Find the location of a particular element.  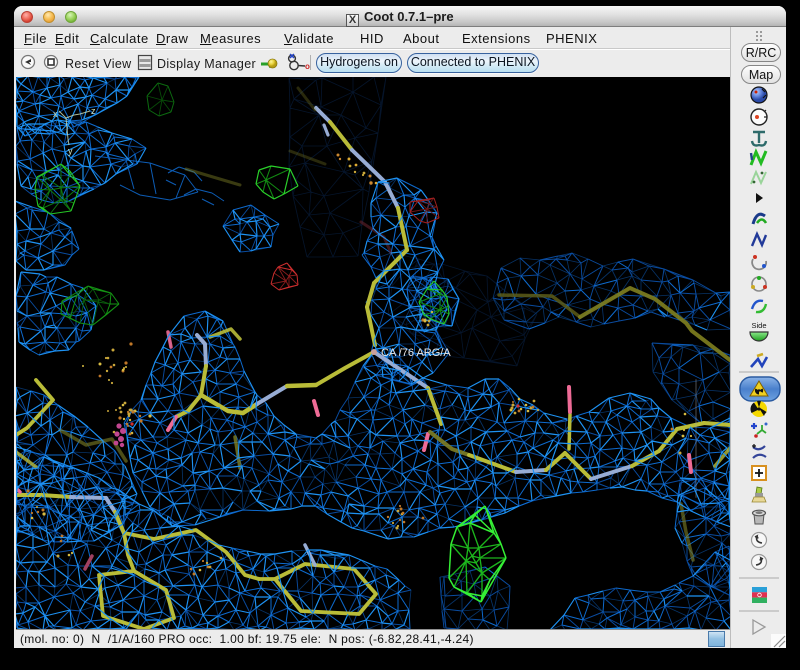

svg-text: Side is located at coordinates (758, 325).